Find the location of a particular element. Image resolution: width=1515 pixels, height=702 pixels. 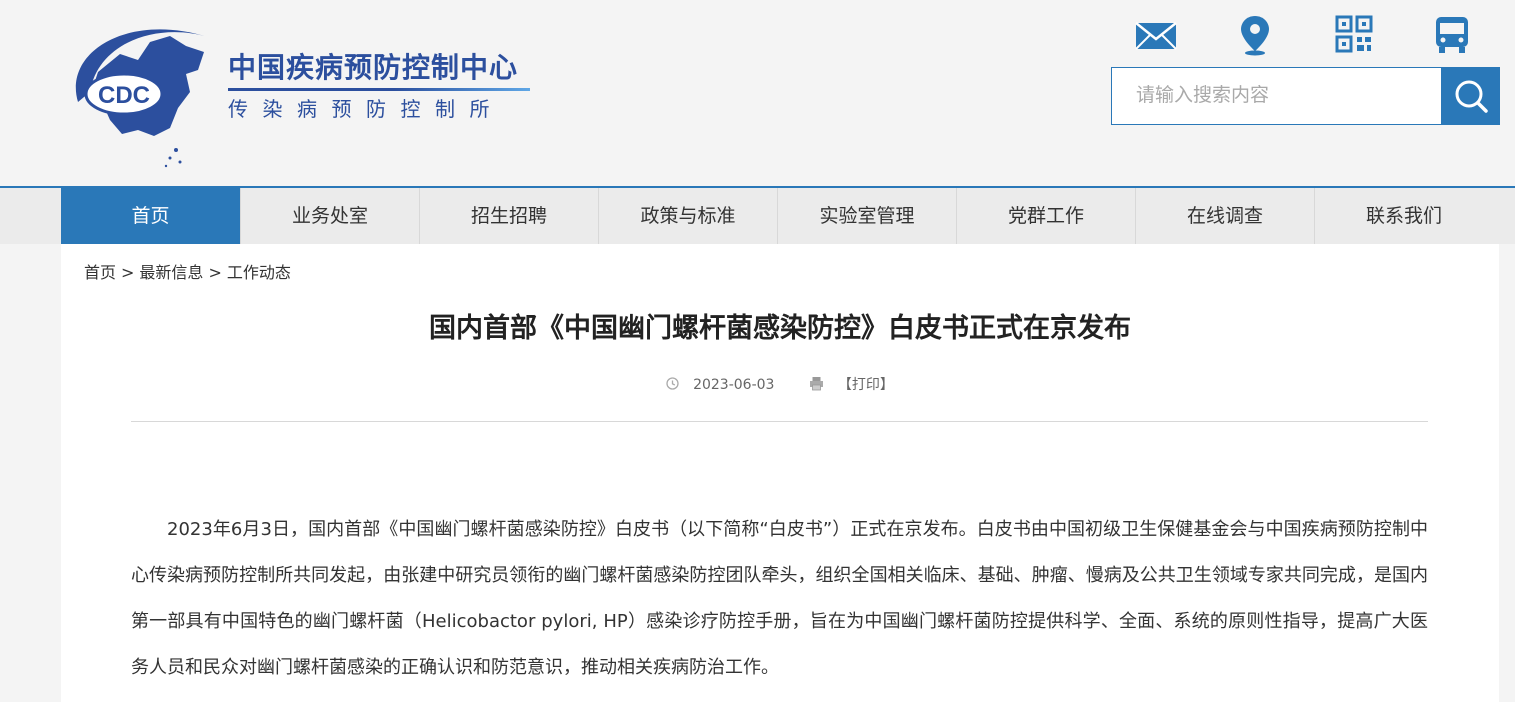

mail-icon is located at coordinates (1156, 35).